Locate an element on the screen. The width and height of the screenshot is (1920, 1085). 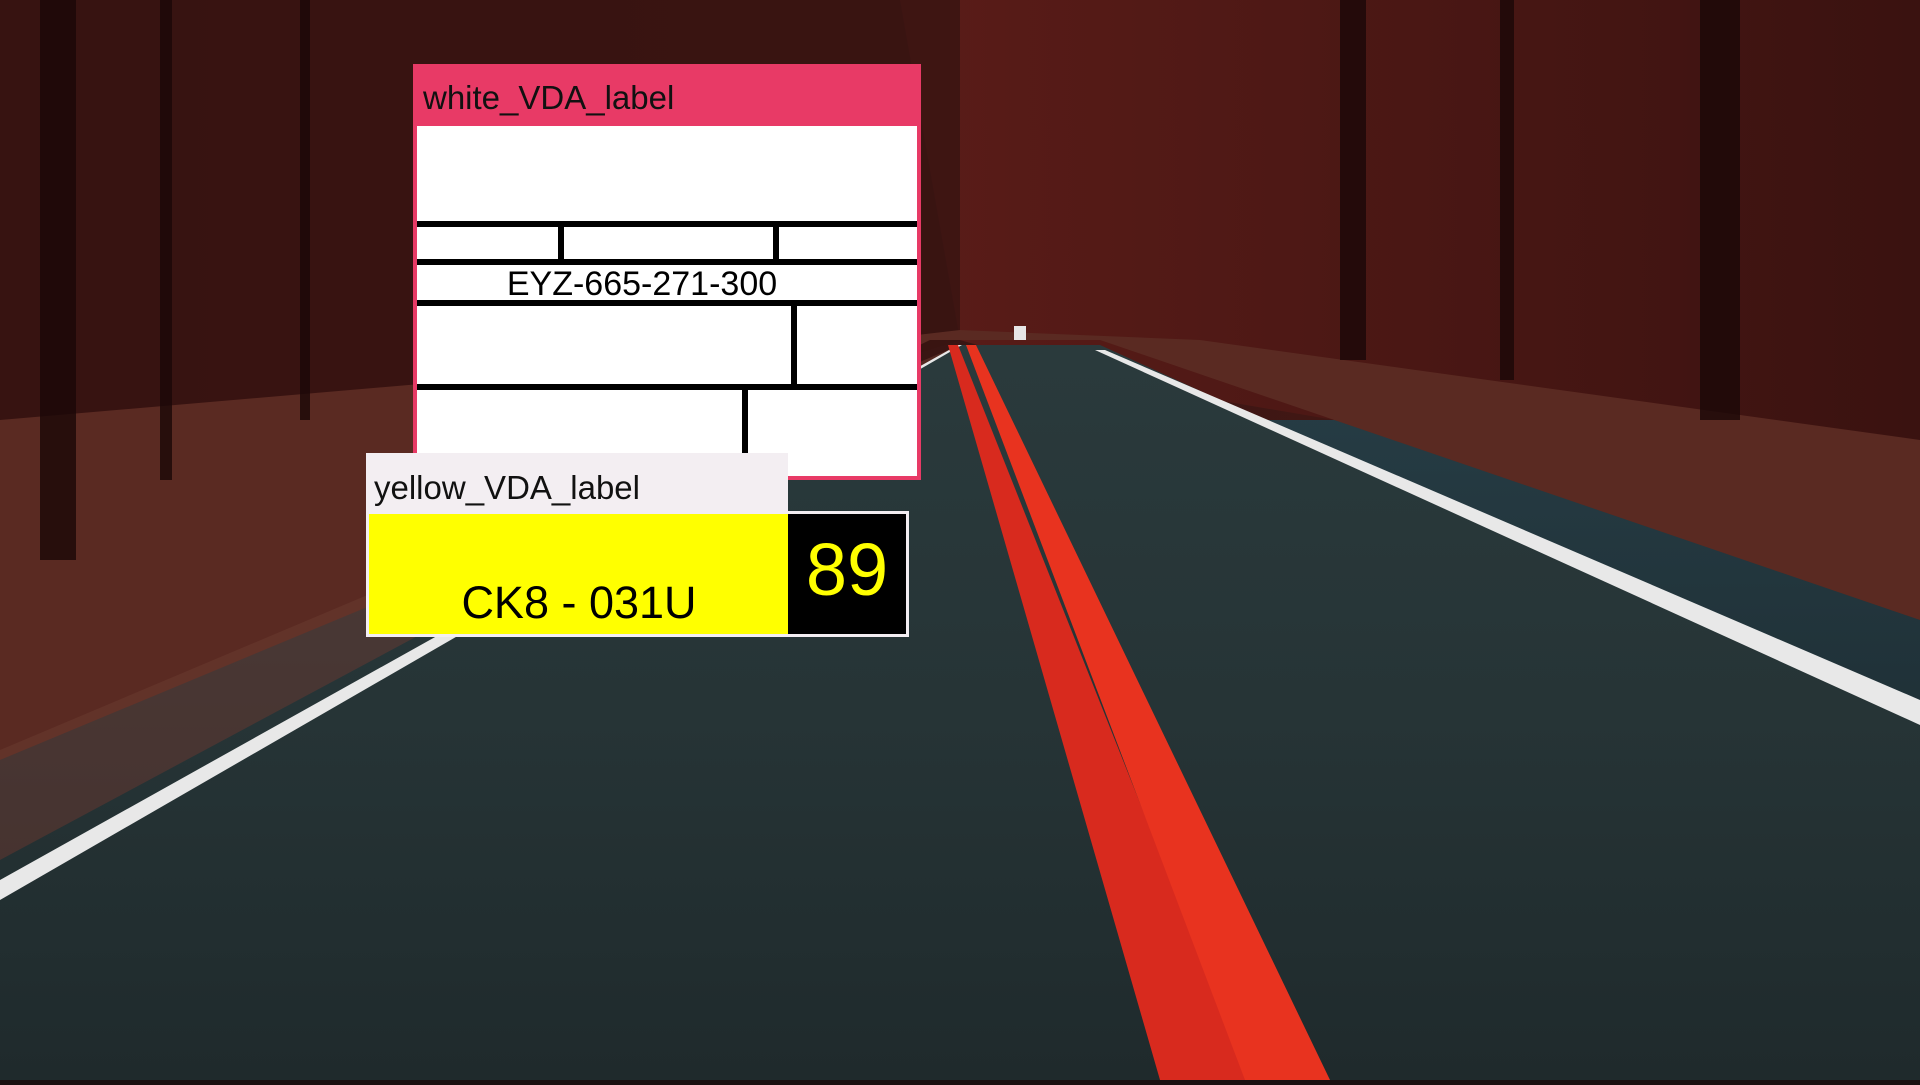
yellow-vda-label-annotation: yellow_VDA_label CK8 - 031U 89 is located at coordinates (637, 545).